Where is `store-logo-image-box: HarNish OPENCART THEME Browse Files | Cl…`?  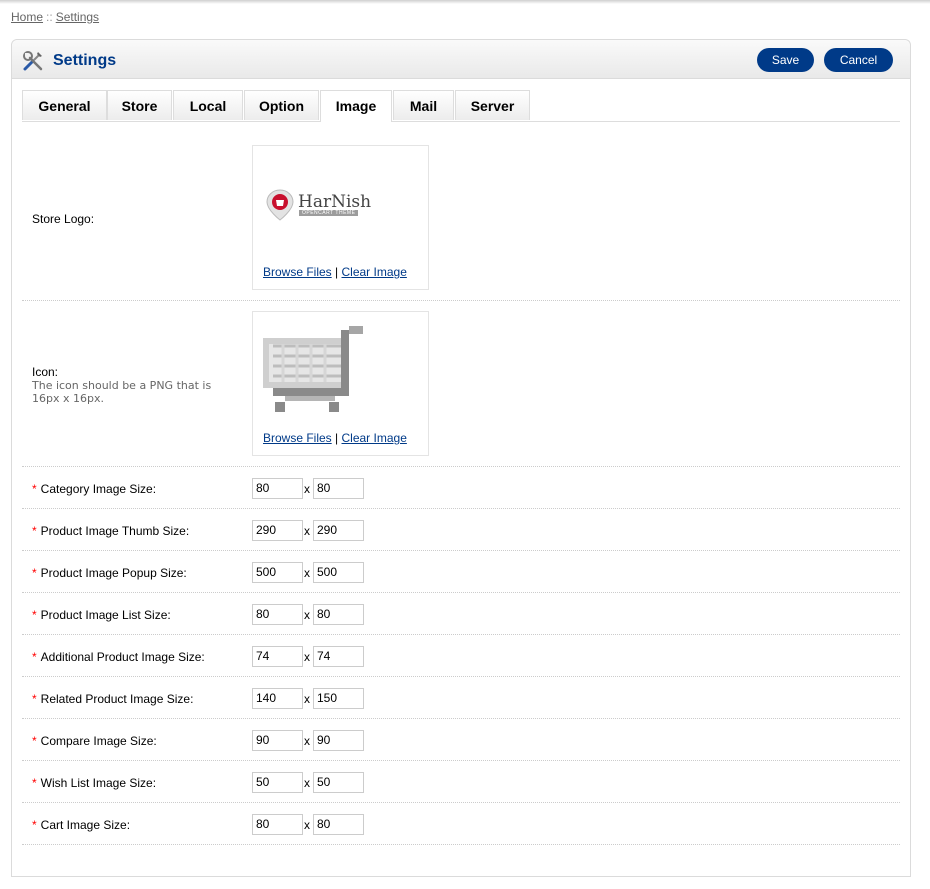 store-logo-image-box: HarNish OPENCART THEME Browse Files | Cl… is located at coordinates (340, 217).